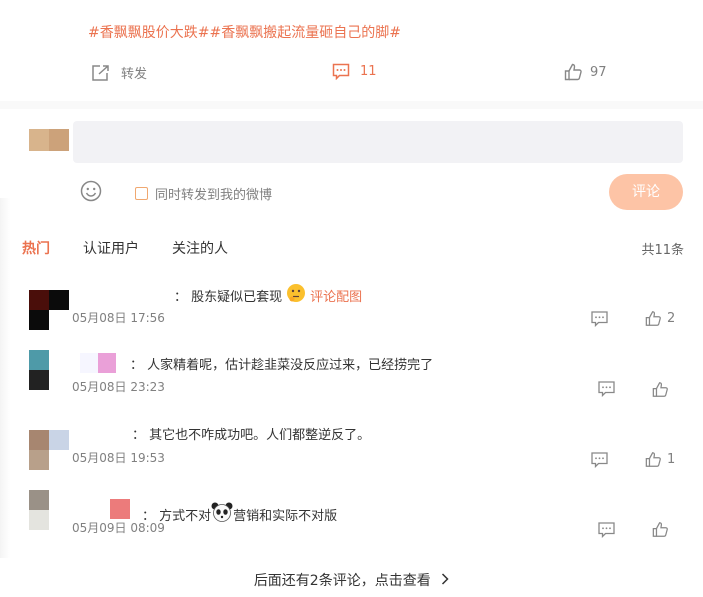 The height and width of the screenshot is (597, 703). I want to click on forward-button: 转发, so click(119, 72).